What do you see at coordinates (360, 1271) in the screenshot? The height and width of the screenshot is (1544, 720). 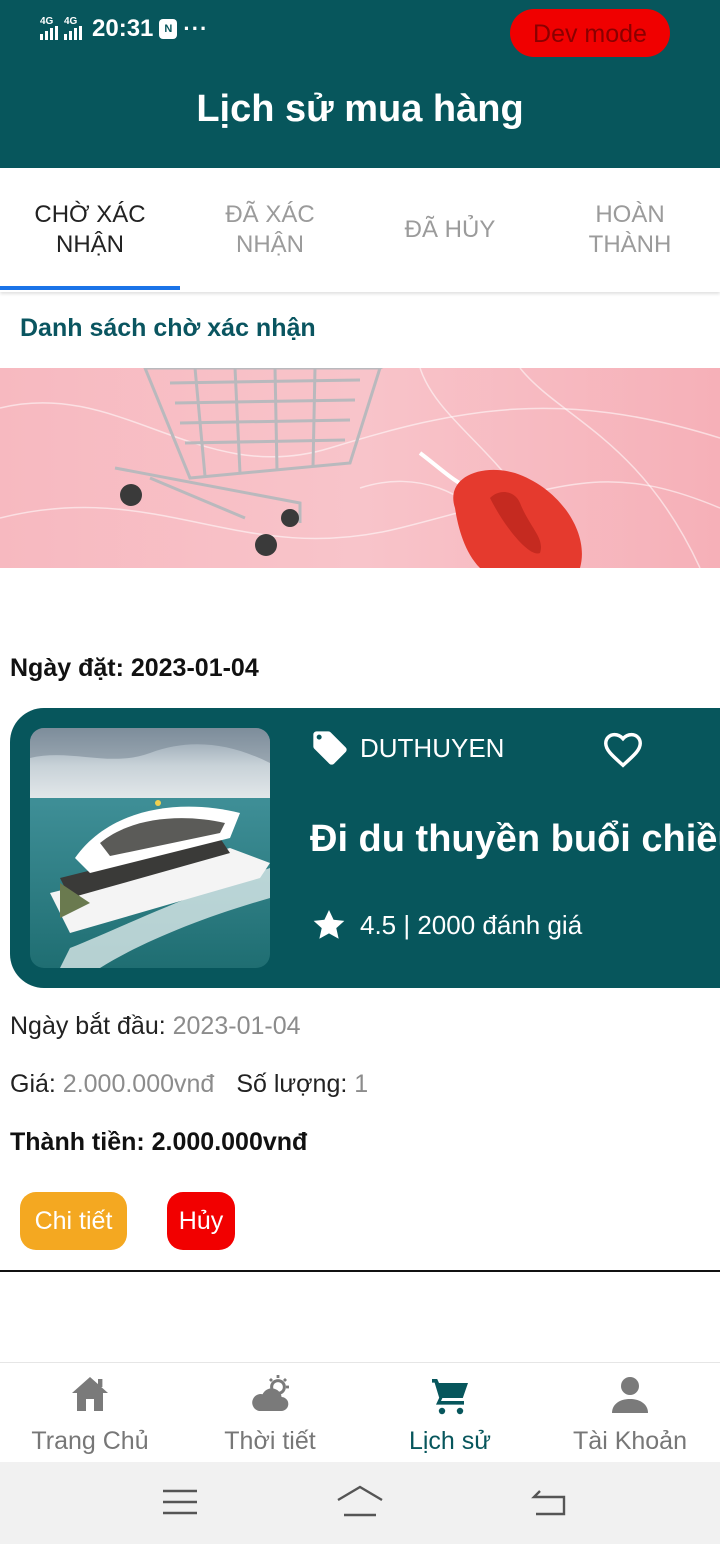 I see `order-divider` at bounding box center [360, 1271].